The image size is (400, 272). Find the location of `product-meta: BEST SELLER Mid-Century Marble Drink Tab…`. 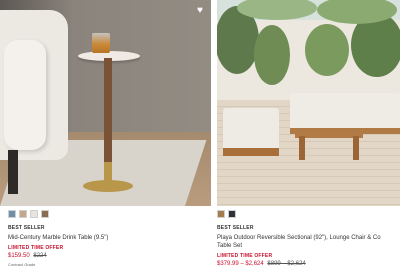

product-meta: BEST SELLER Mid-Century Marble Drink Tab… is located at coordinates (108, 246).